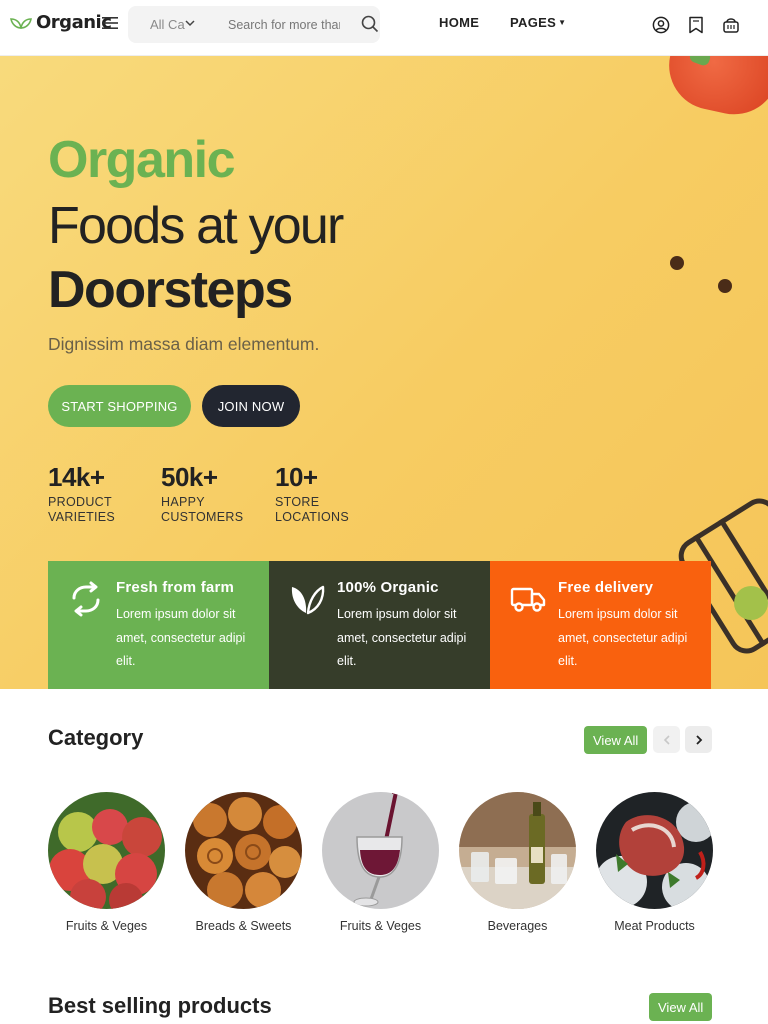 The image size is (768, 1024). Describe the element at coordinates (175, 587) in the screenshot. I see `feature-title: Fresh from farm` at that location.